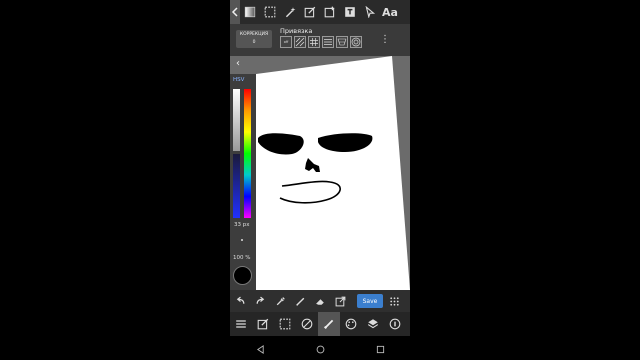  What do you see at coordinates (238, 63) in the screenshot?
I see `back-arrow-icon: ‹` at bounding box center [238, 63].